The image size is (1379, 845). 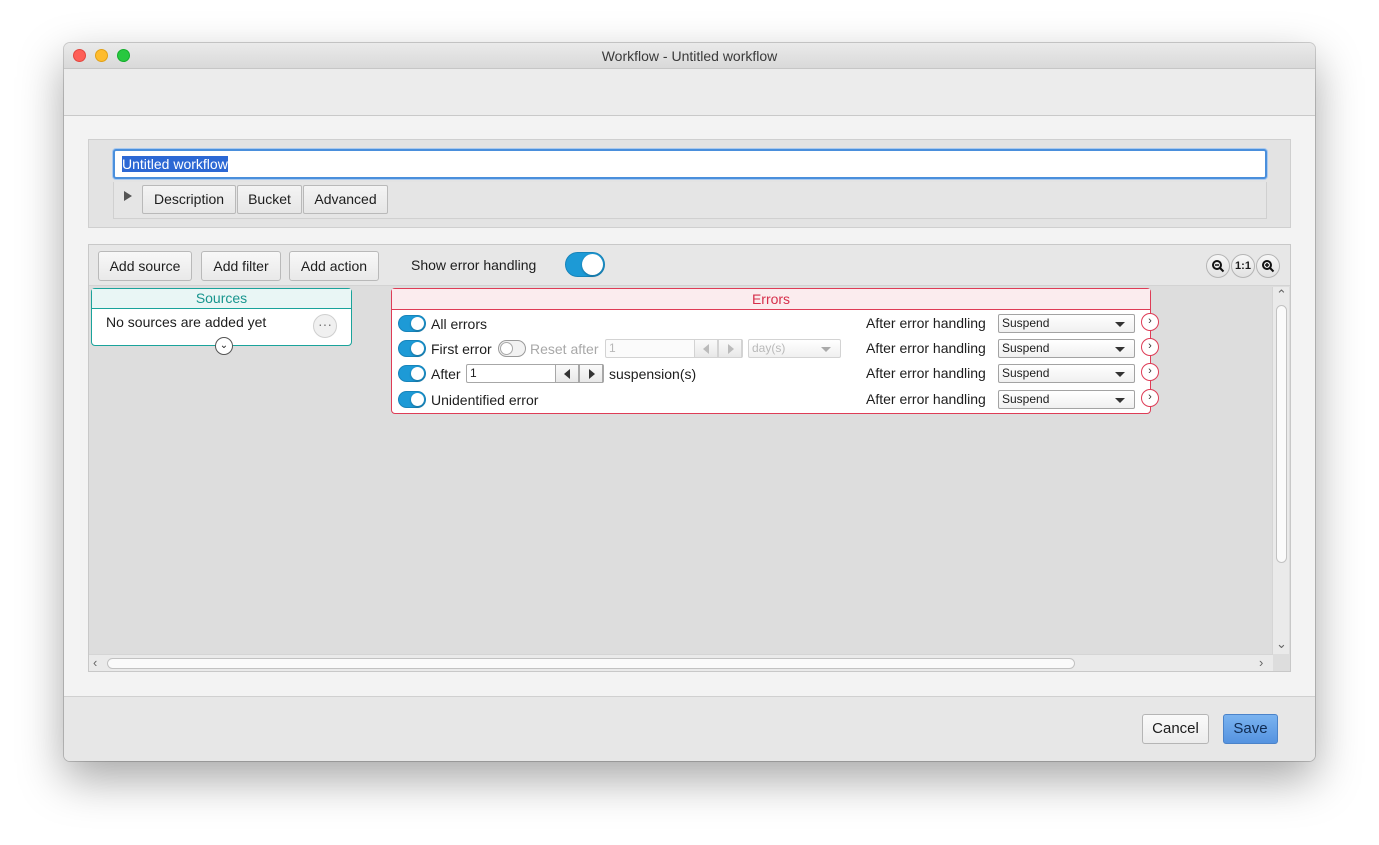 I want to click on unidentified-error-toggle, so click(x=412, y=399).